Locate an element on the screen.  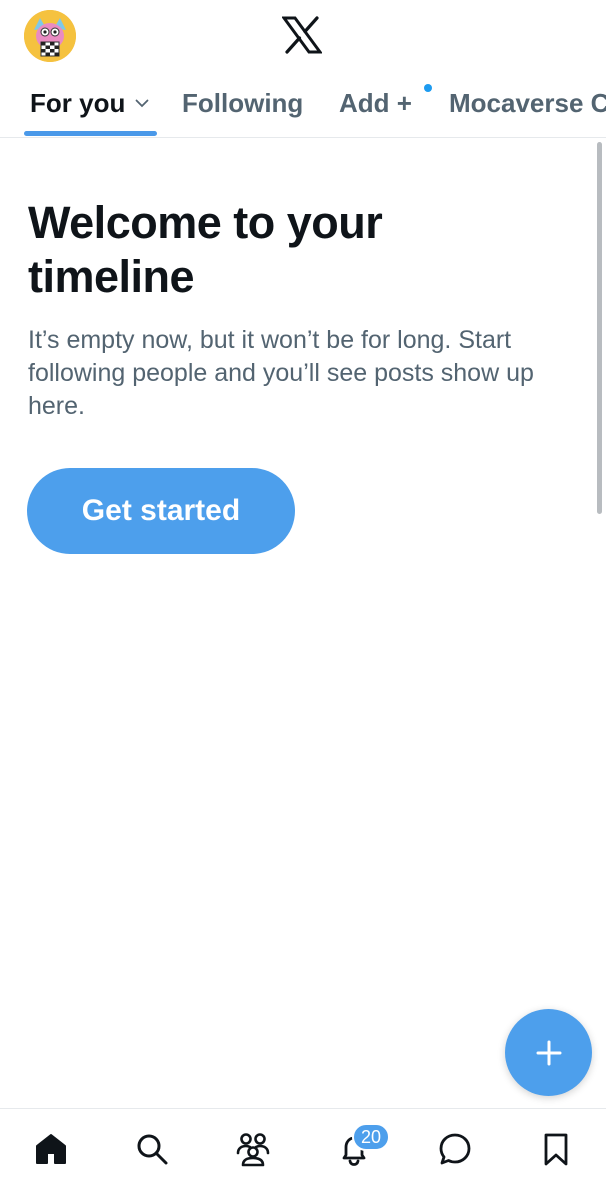
bottom-navigation: 20 is located at coordinates (303, 1154).